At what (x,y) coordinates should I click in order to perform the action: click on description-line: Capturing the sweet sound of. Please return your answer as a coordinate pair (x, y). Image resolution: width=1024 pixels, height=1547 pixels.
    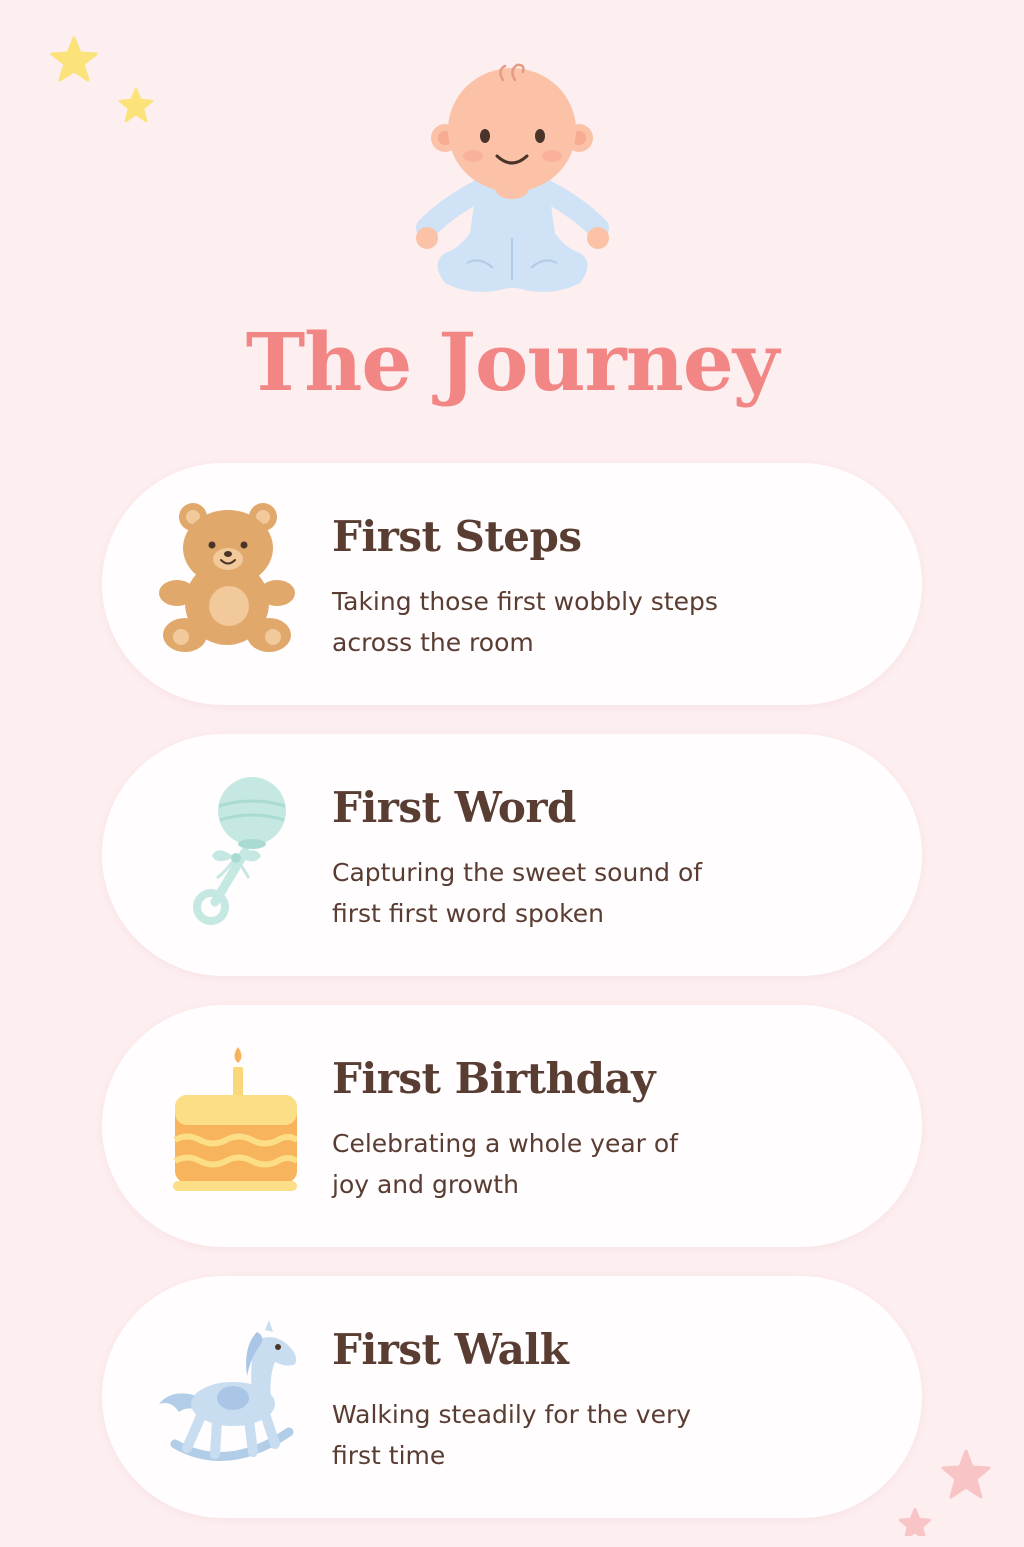
    Looking at the image, I should click on (517, 872).